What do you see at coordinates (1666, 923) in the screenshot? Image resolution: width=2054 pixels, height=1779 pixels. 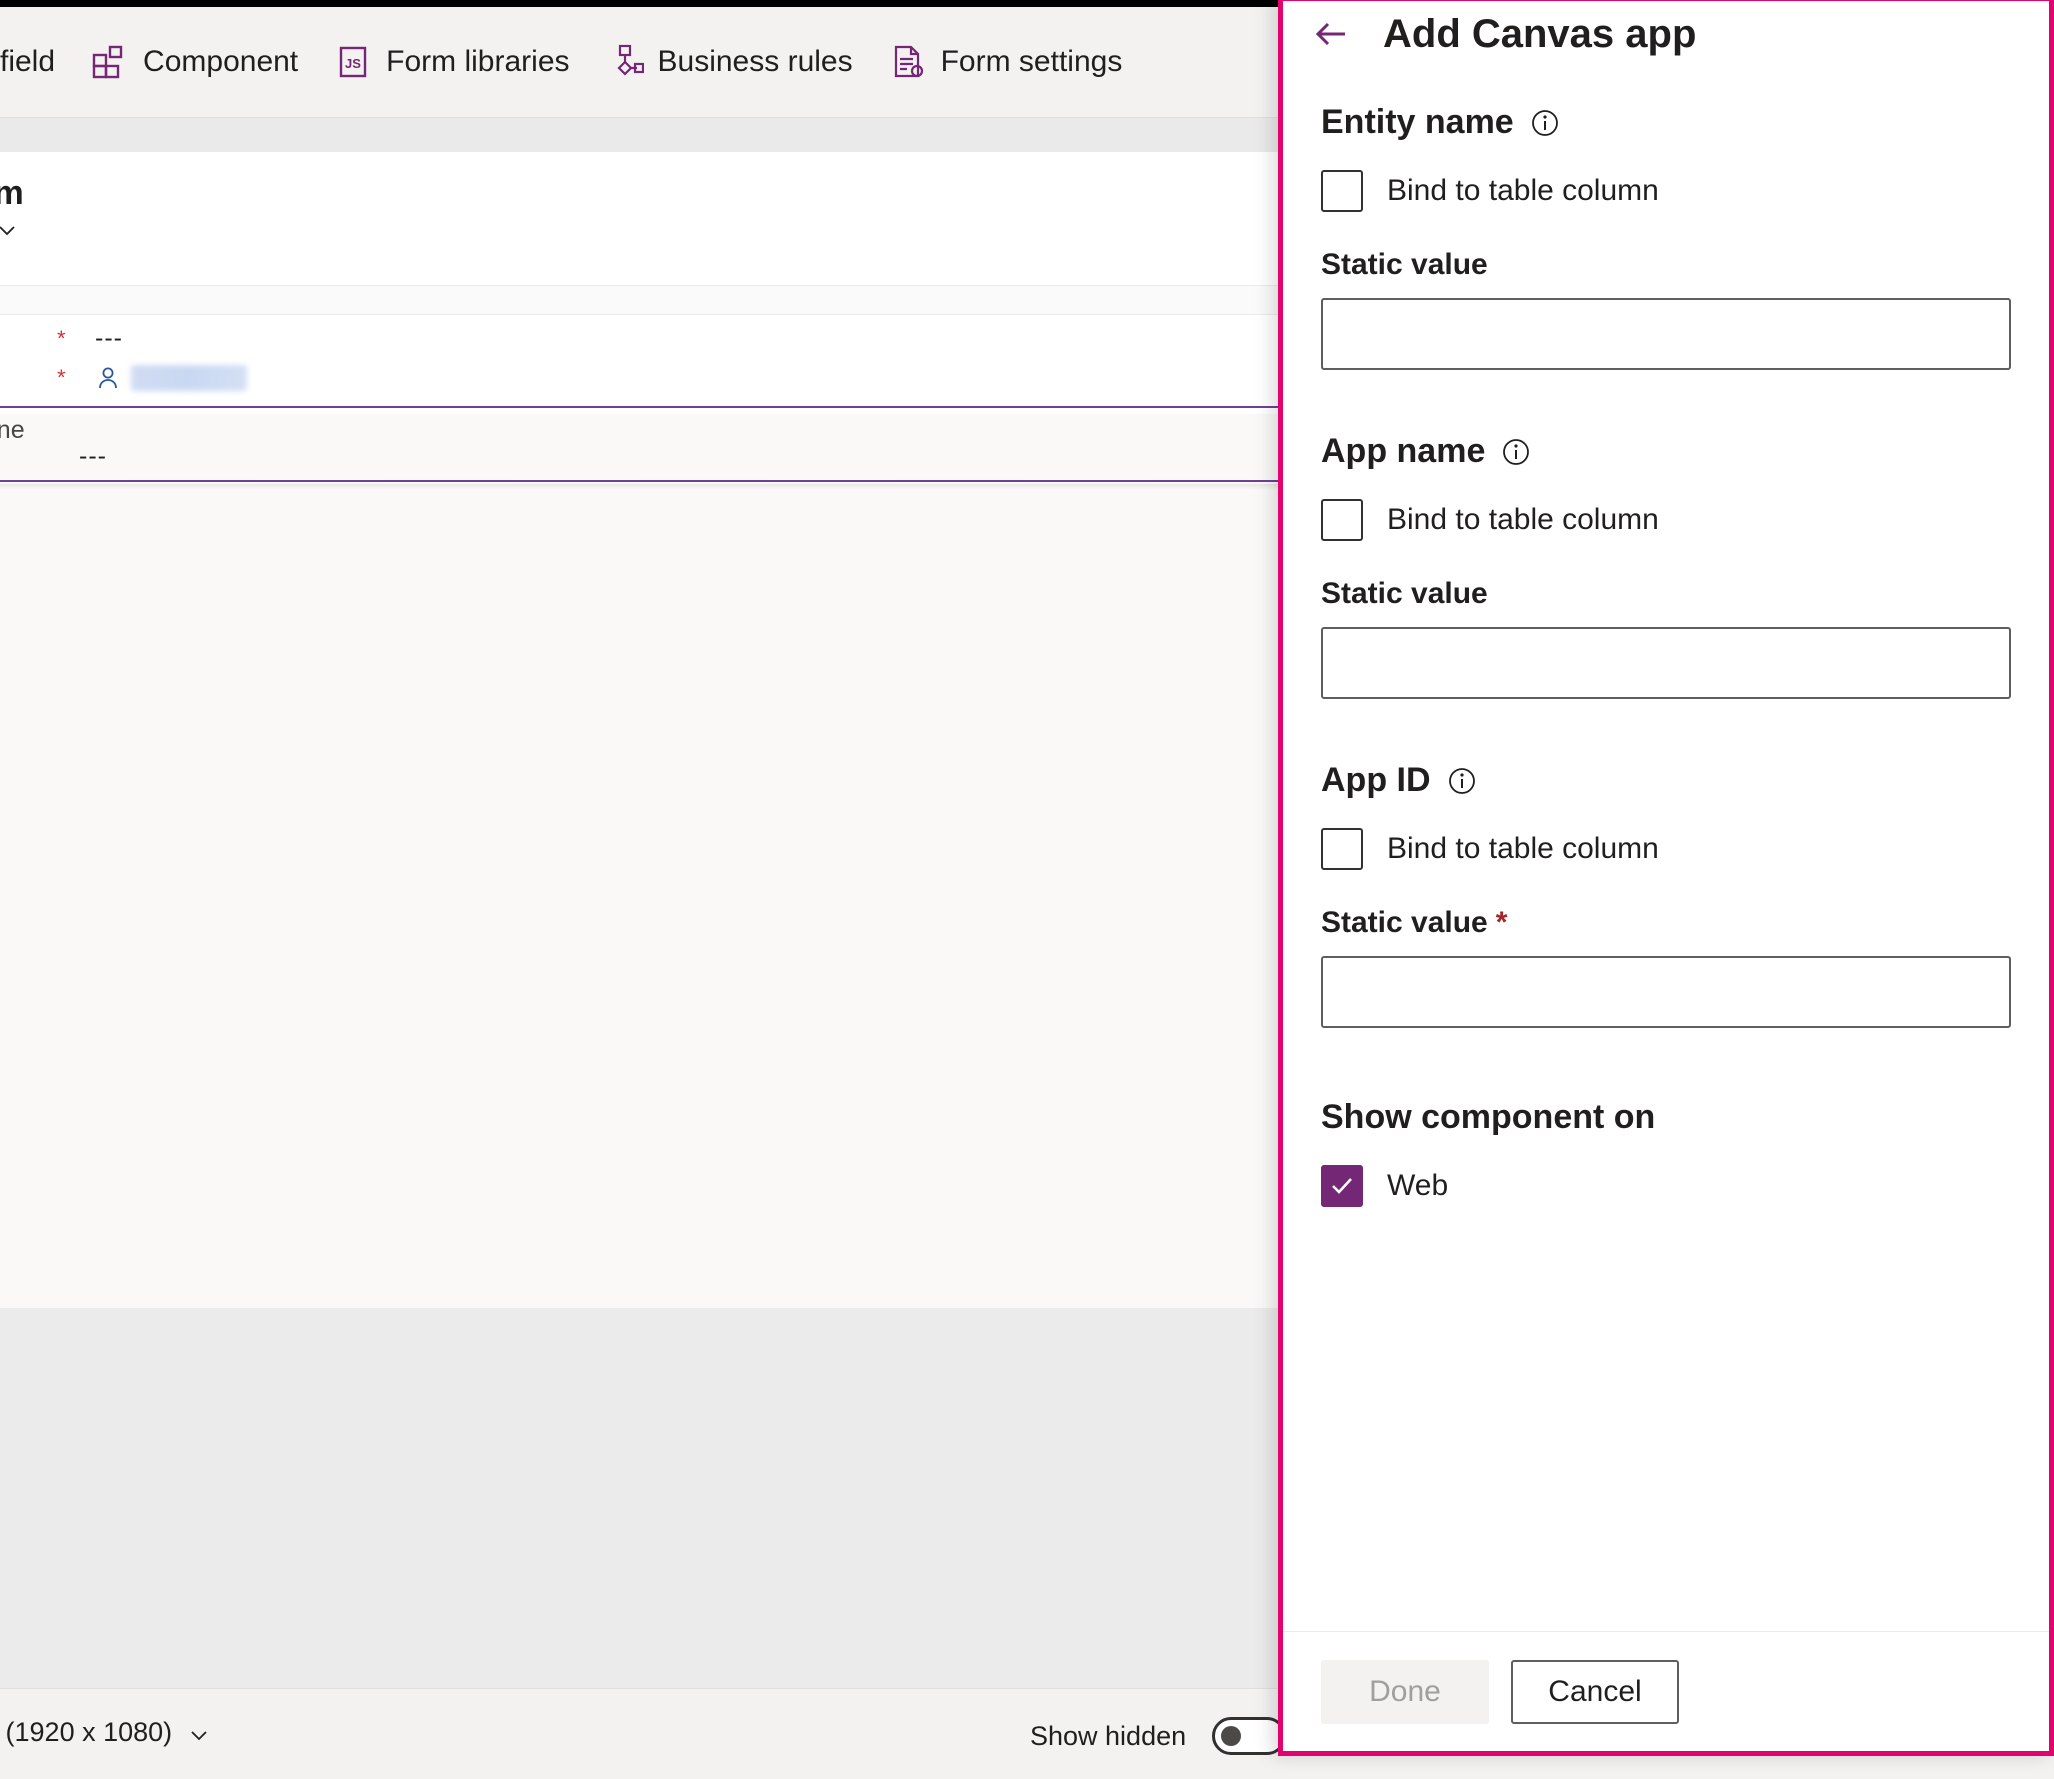 I see `app-id-static-label: Static value *` at bounding box center [1666, 923].